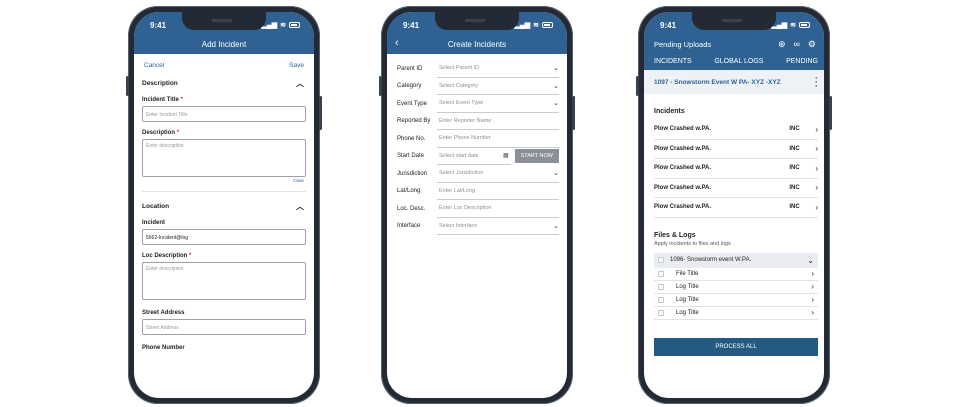 The image size is (960, 407). Describe the element at coordinates (397, 43) in the screenshot. I see `back-arrow-icon: ‹` at that location.